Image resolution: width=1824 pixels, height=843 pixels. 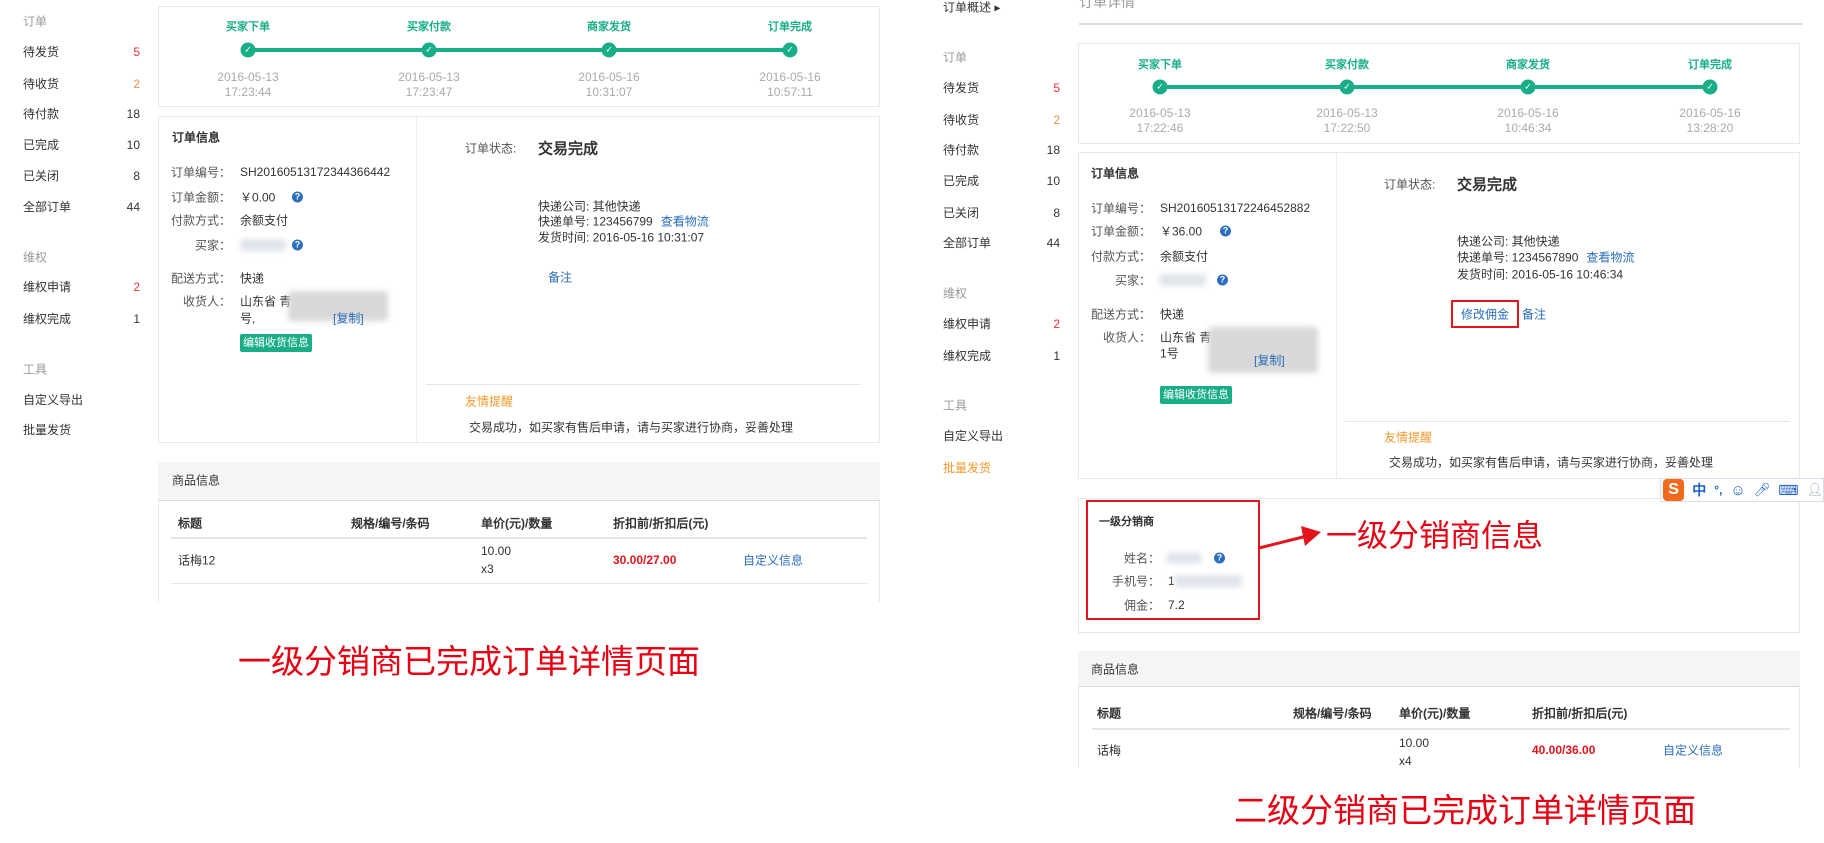 What do you see at coordinates (1580, 713) in the screenshot?
I see `column-header: 折扣前/折扣后(元)` at bounding box center [1580, 713].